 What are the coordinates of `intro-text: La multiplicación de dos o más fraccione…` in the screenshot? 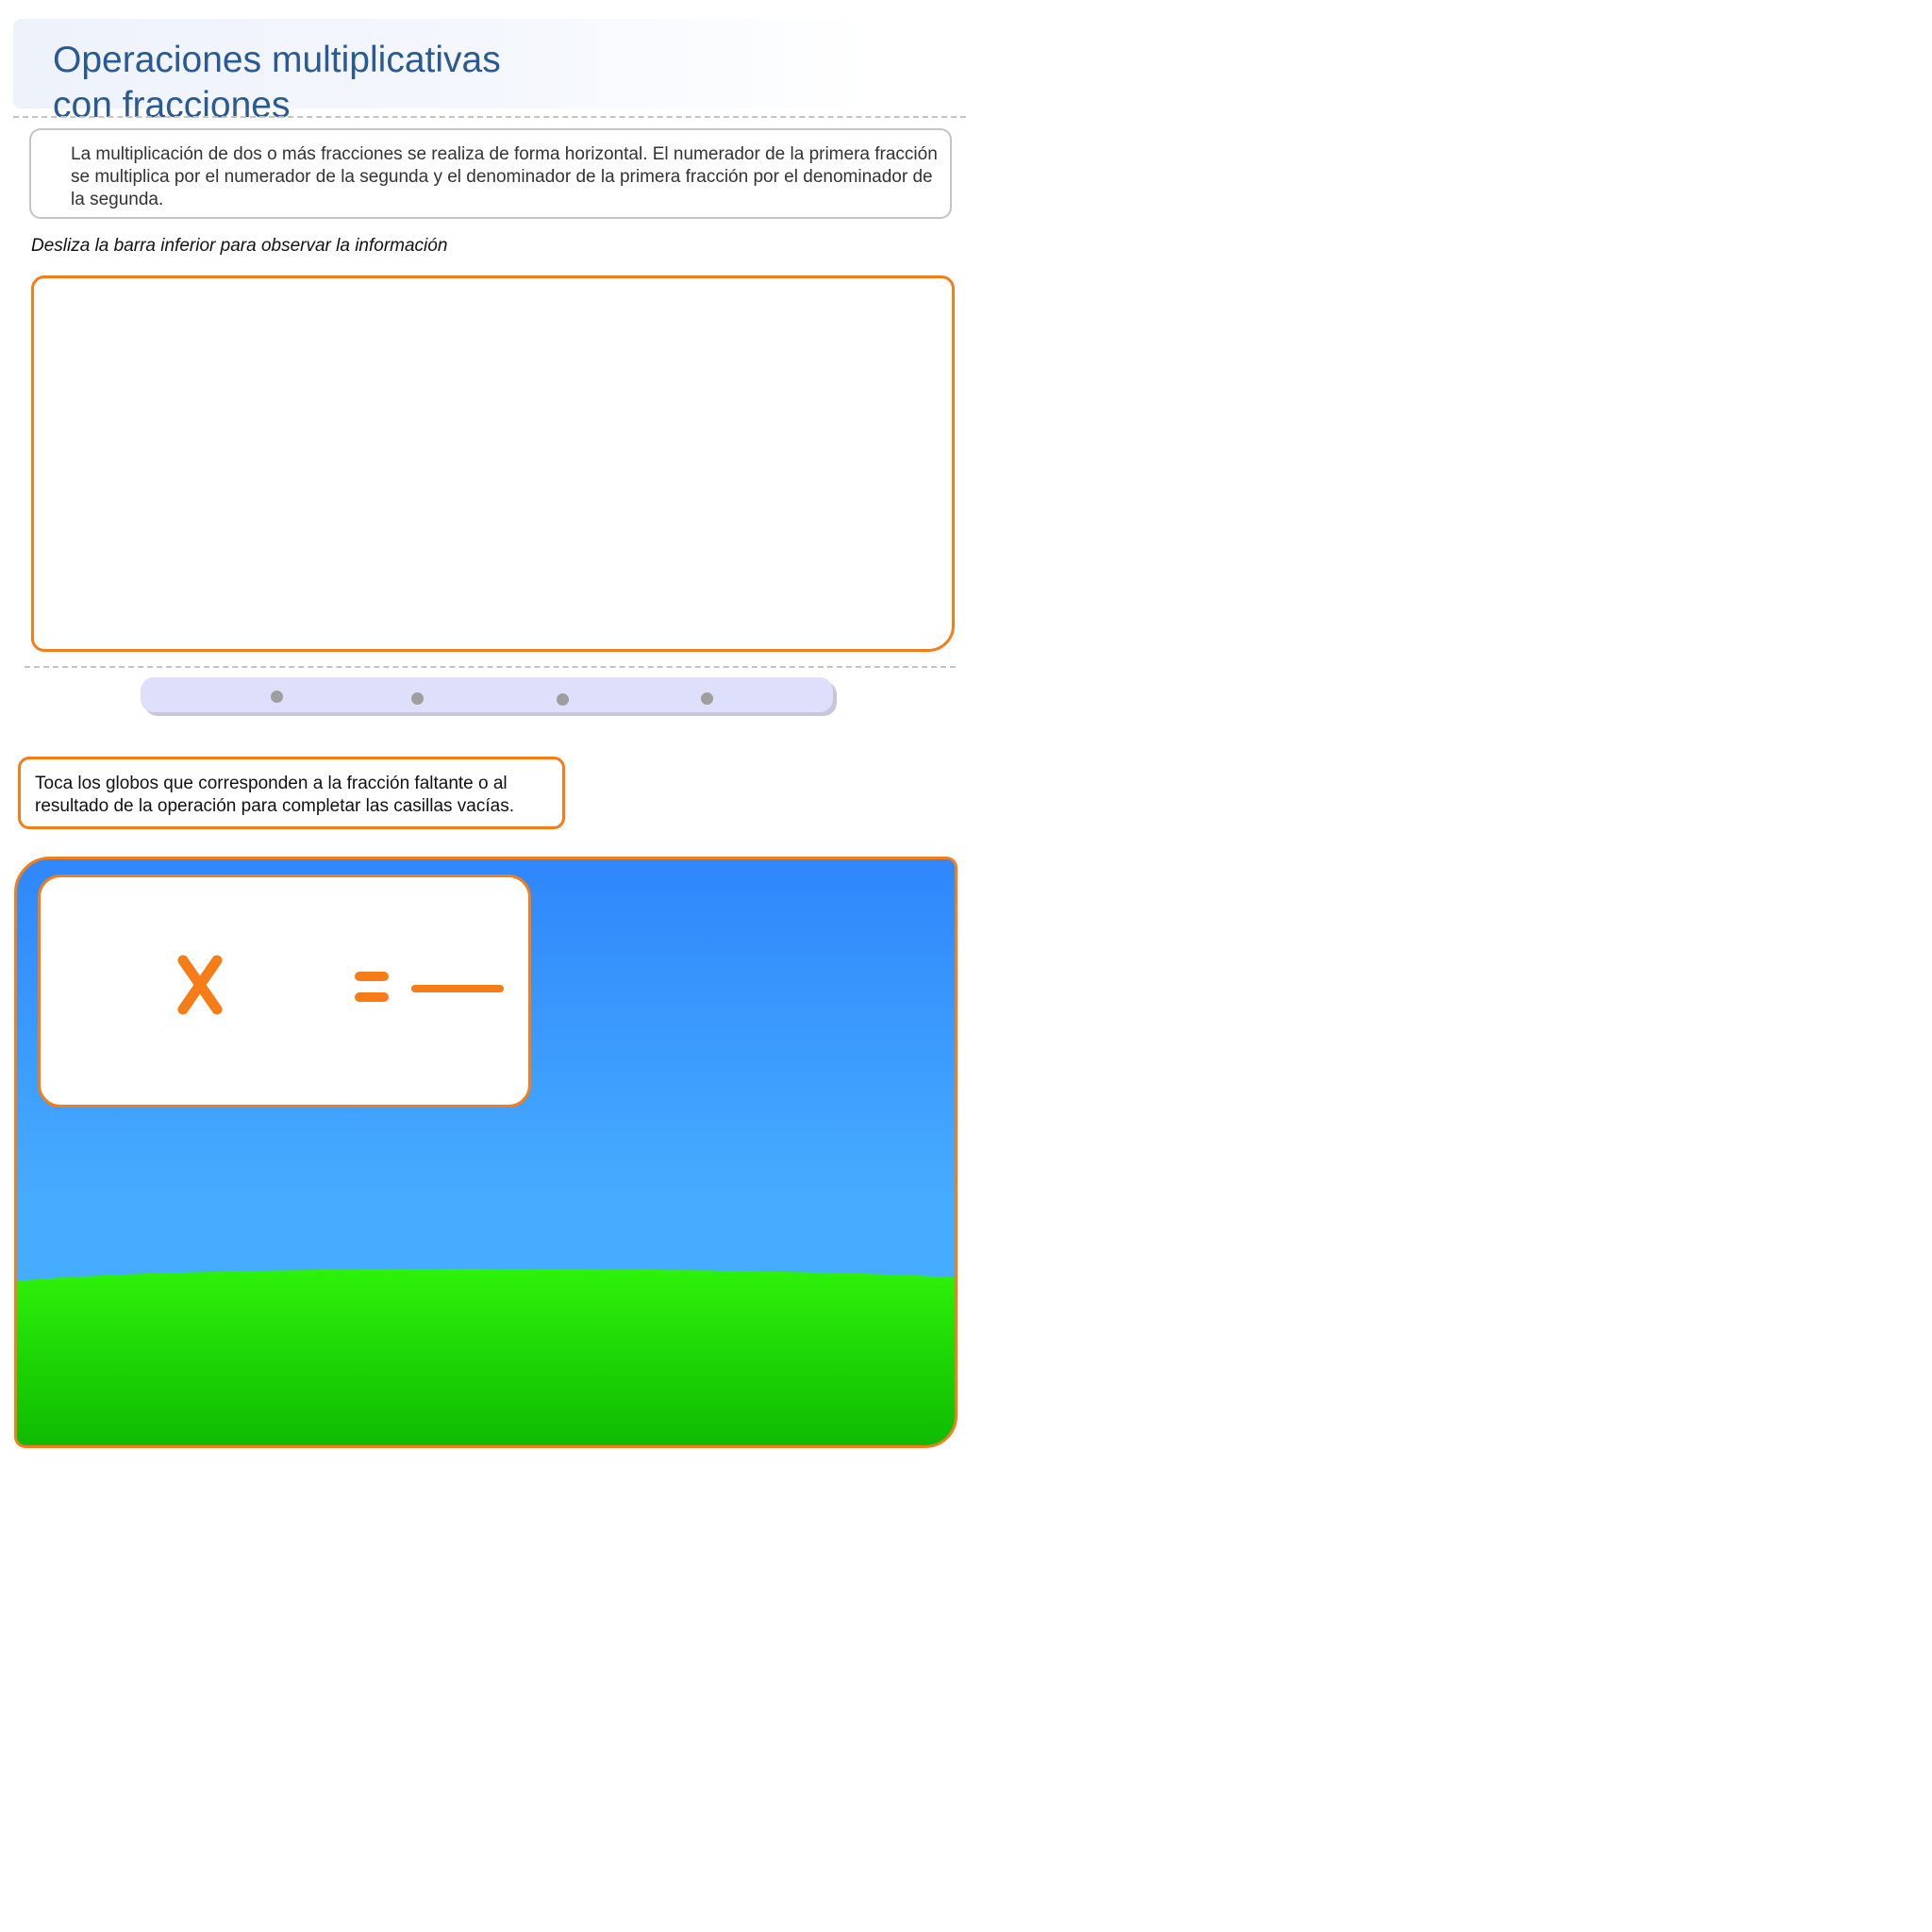 It's located at (505, 176).